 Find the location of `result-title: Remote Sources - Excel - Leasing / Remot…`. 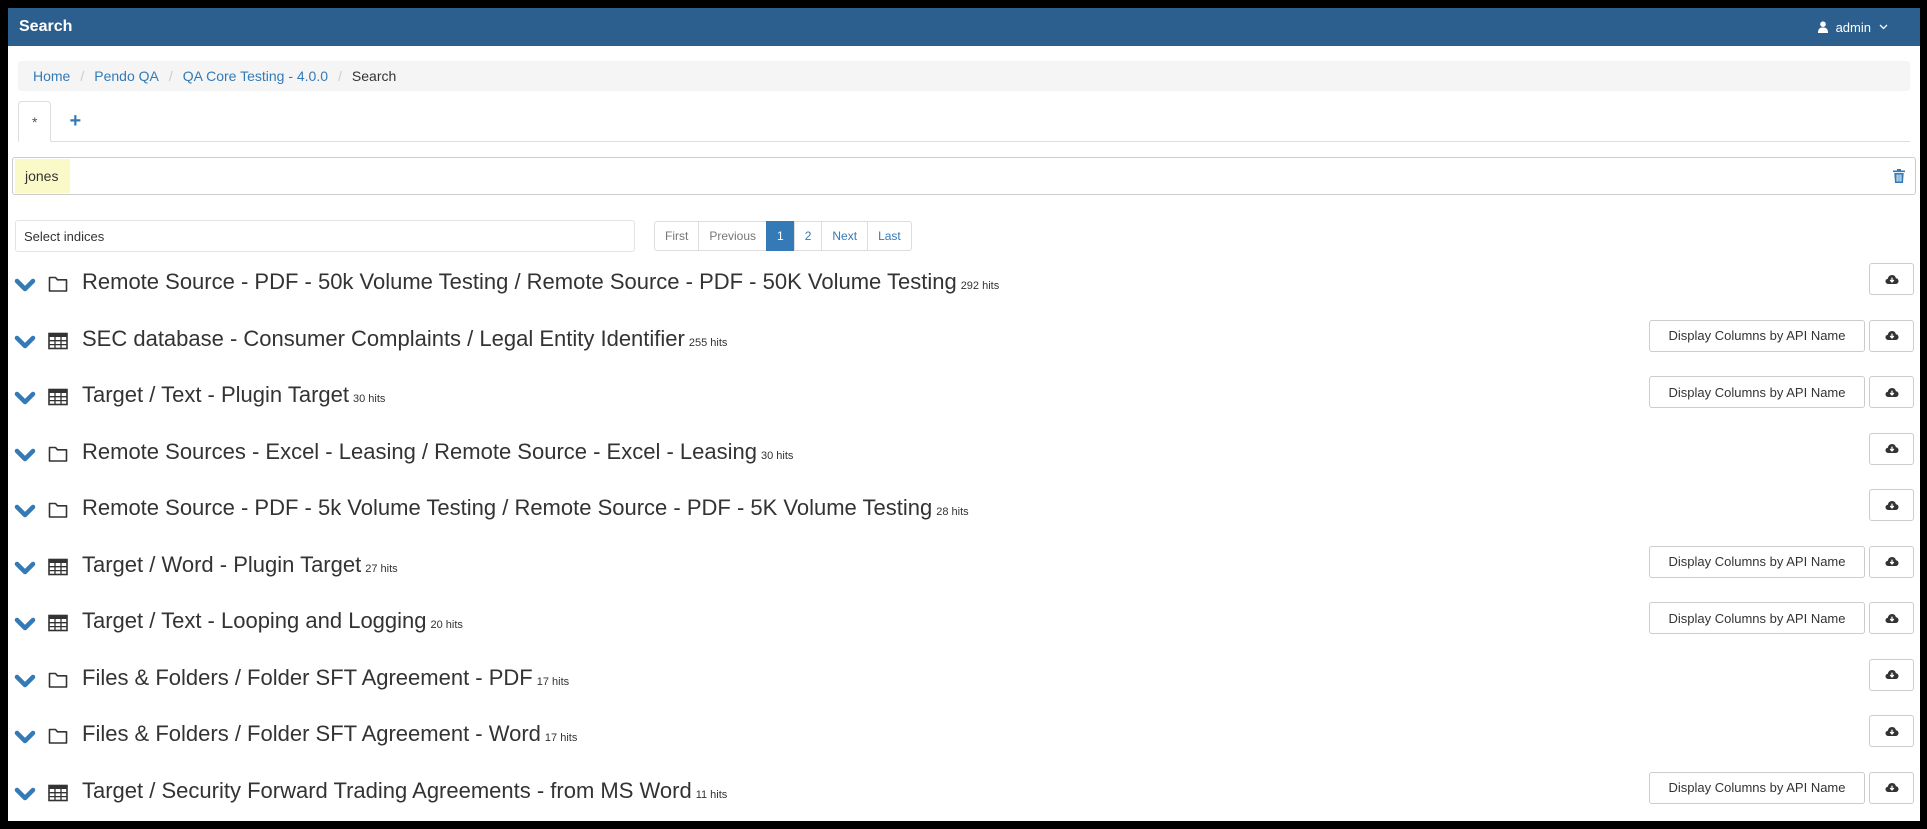

result-title: Remote Sources - Excel - Leasing / Remot… is located at coordinates (437, 452).